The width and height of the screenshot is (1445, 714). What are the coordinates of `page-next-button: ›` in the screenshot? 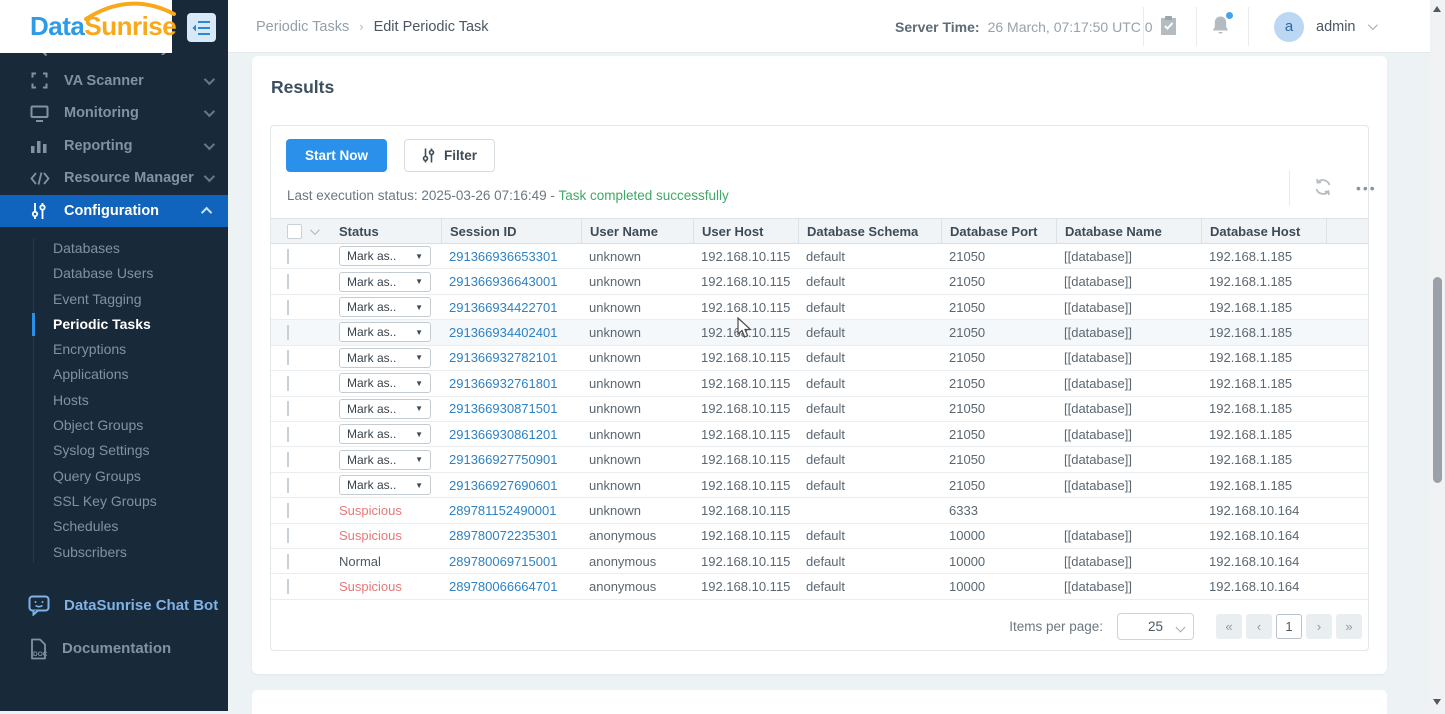 It's located at (1319, 626).